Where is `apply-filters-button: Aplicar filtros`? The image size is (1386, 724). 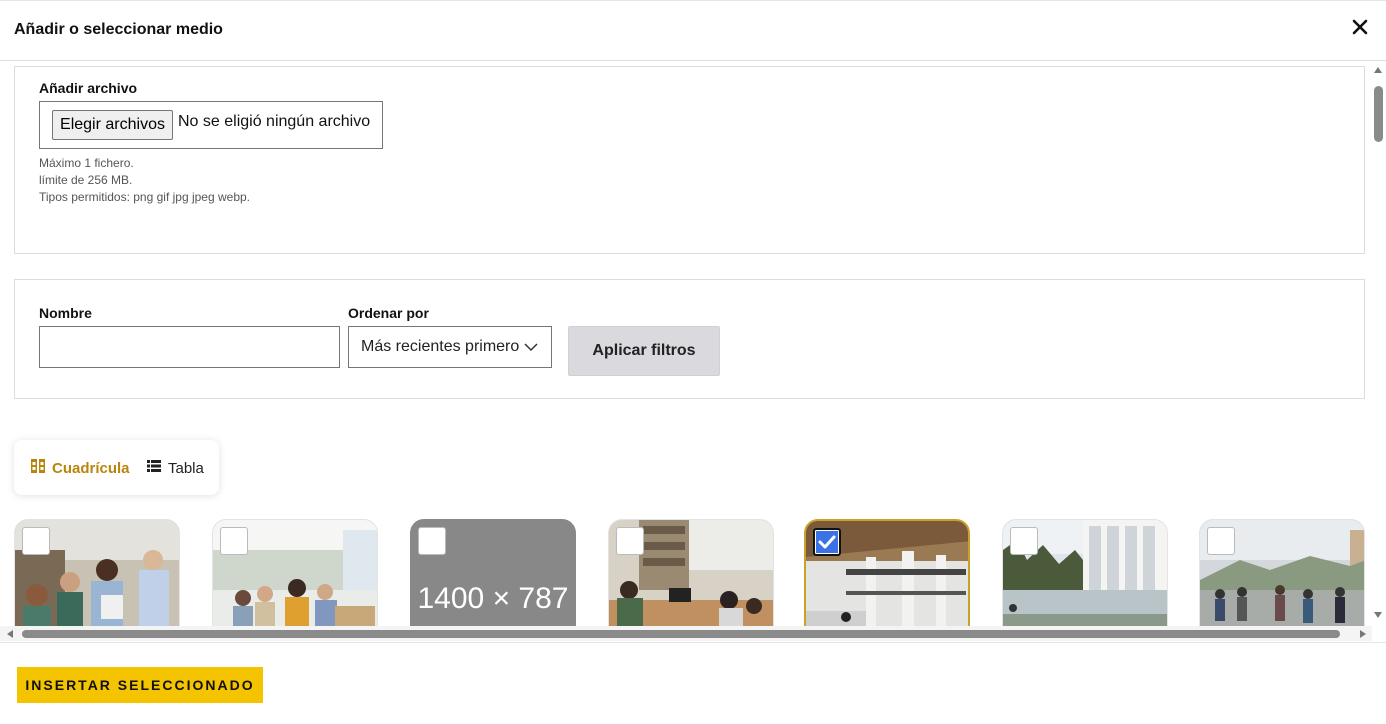 apply-filters-button: Aplicar filtros is located at coordinates (644, 351).